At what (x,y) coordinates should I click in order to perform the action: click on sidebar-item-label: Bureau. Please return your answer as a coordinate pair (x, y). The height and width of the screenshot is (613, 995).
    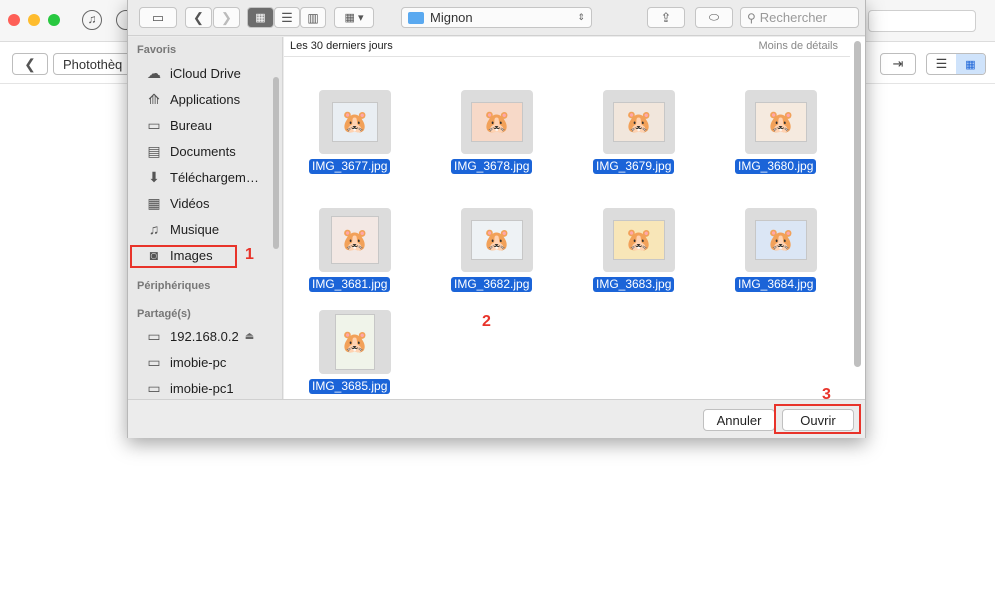
    Looking at the image, I should click on (191, 125).